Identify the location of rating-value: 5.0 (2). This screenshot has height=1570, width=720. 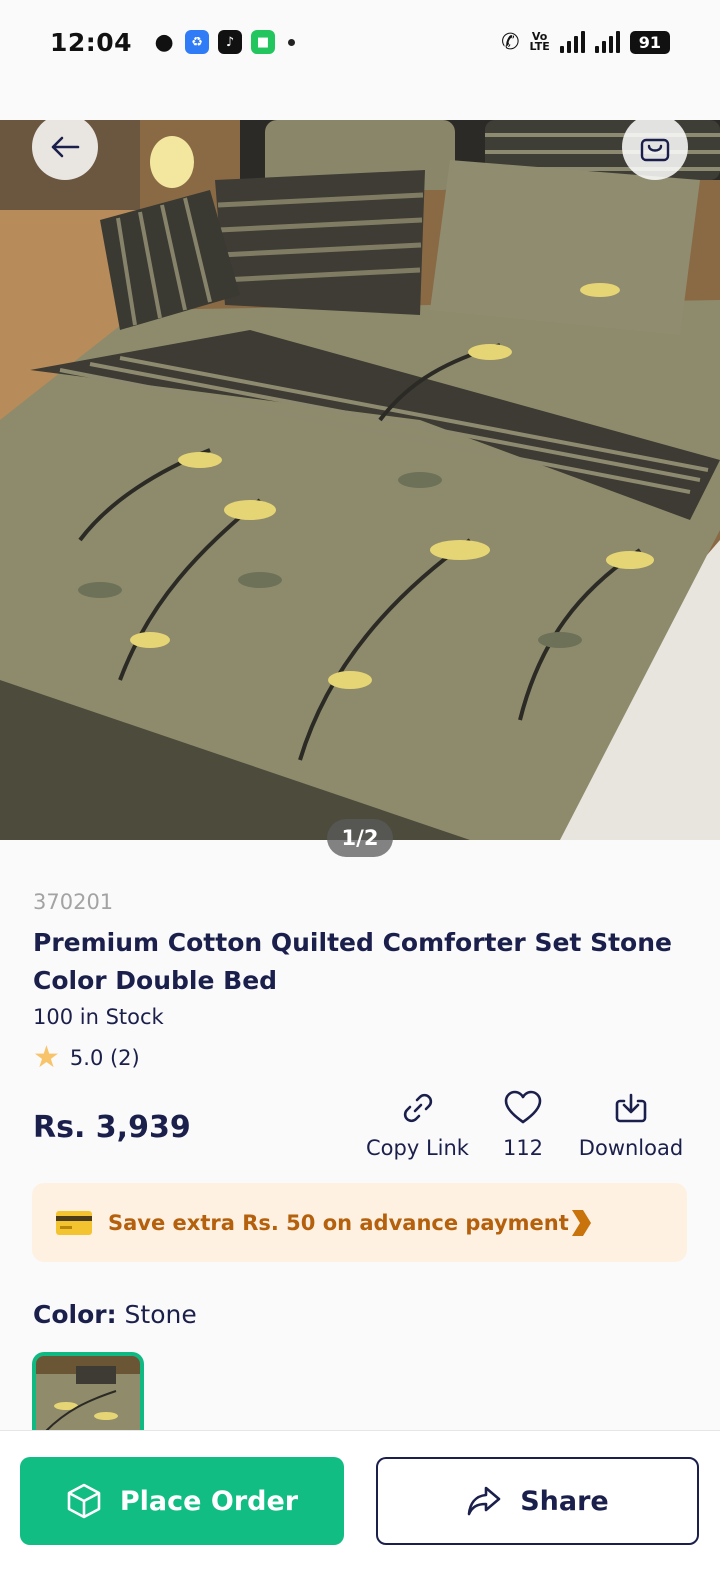
(104, 1058).